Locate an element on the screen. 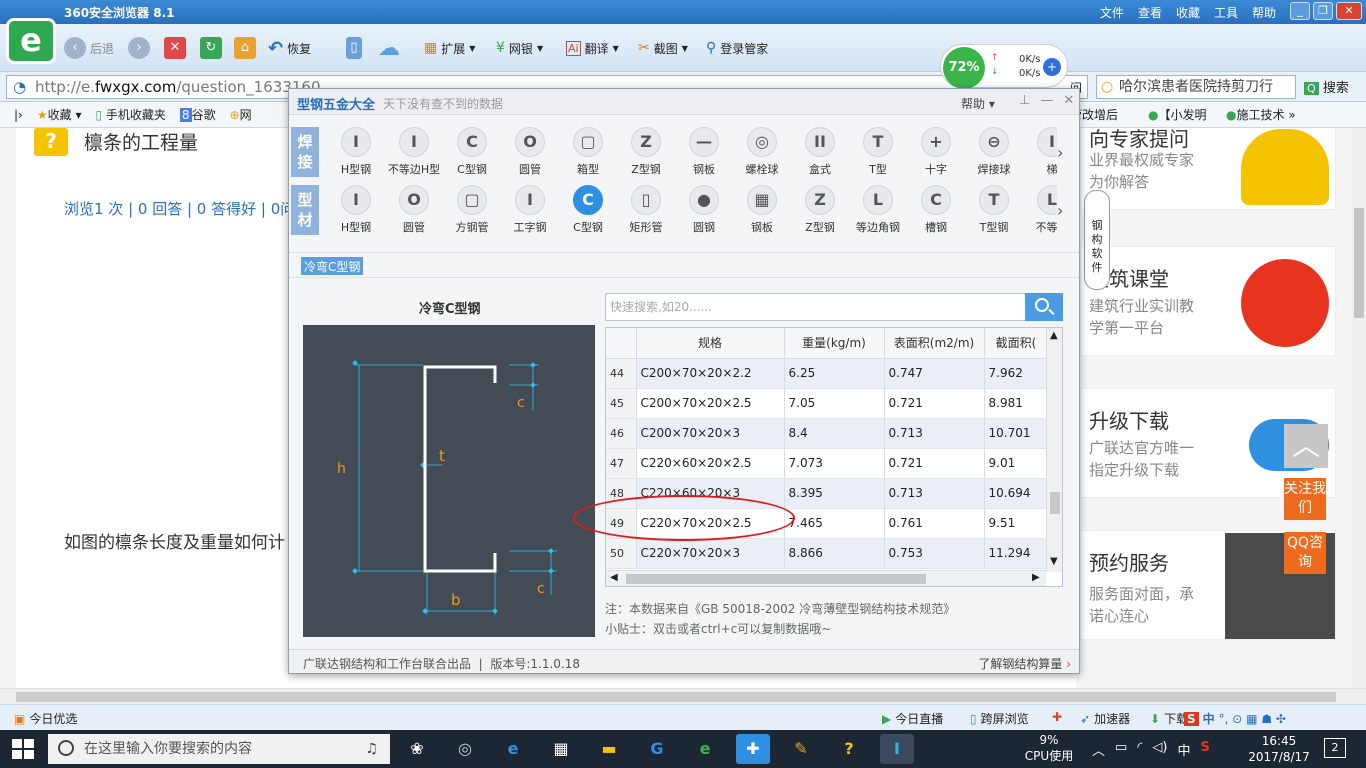  weld-item: I梯 is located at coordinates (1040, 150).